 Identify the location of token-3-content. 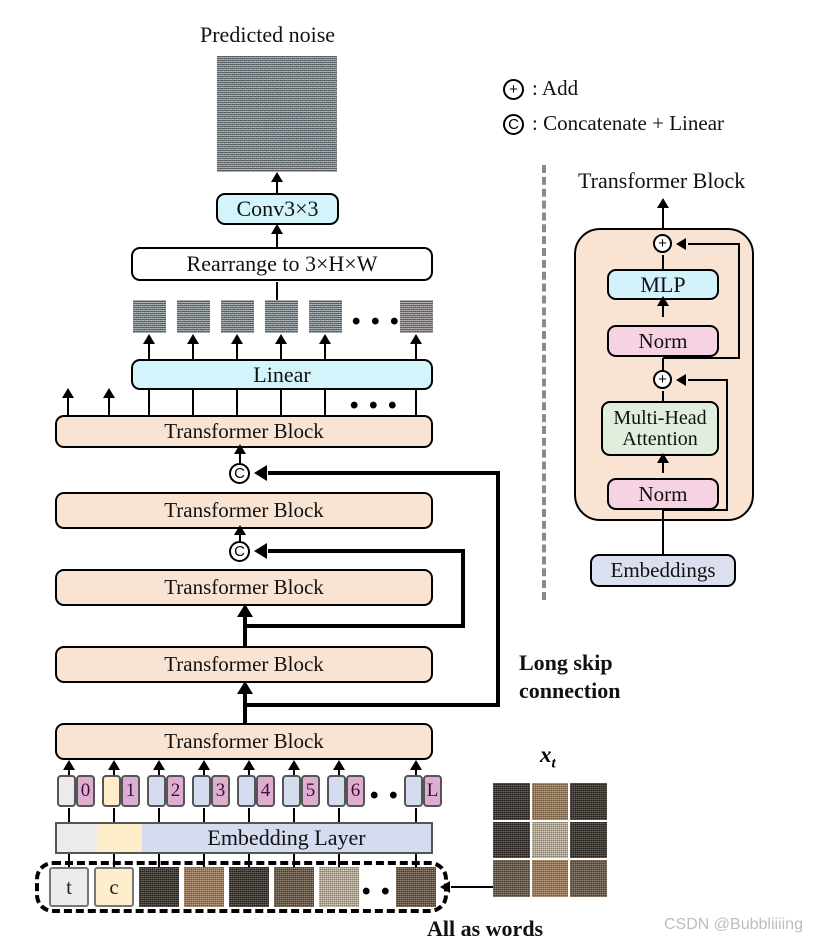
(201, 791).